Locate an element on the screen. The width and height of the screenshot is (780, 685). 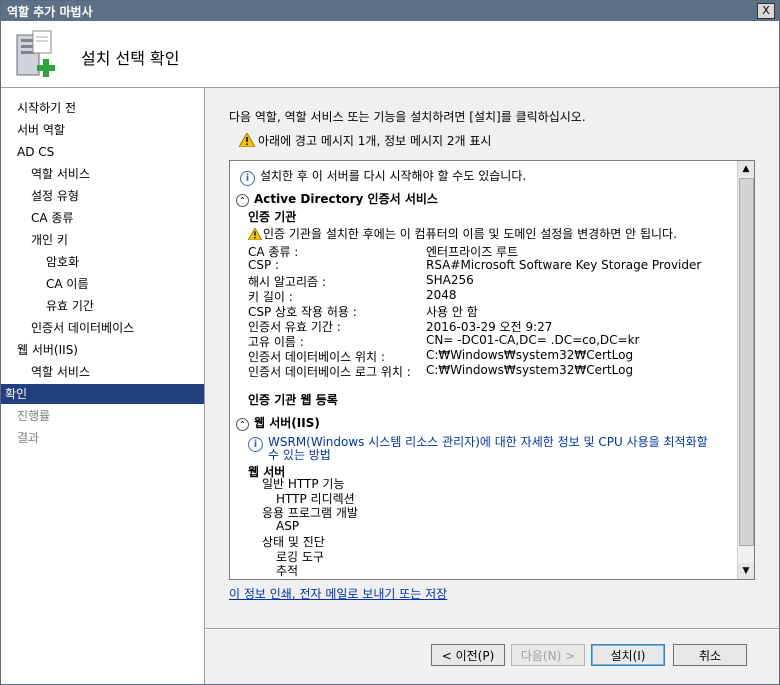
next-button: 다음(N) > is located at coordinates (548, 655).